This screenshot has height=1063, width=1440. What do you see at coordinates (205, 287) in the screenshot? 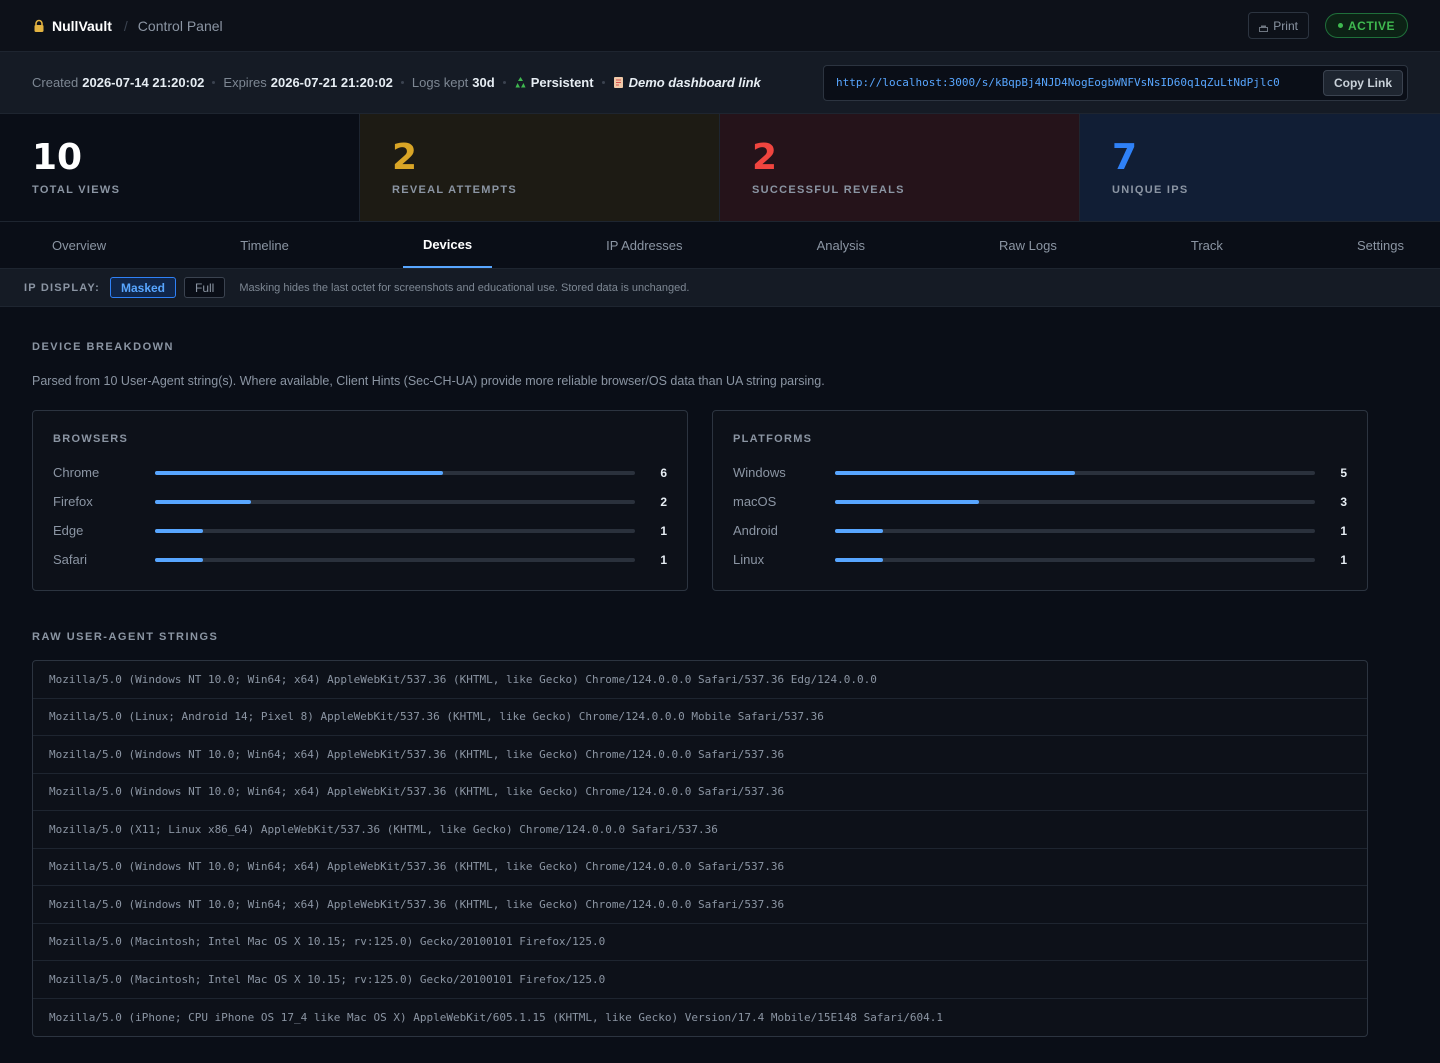
I see `ip-full-toggle: Full` at bounding box center [205, 287].